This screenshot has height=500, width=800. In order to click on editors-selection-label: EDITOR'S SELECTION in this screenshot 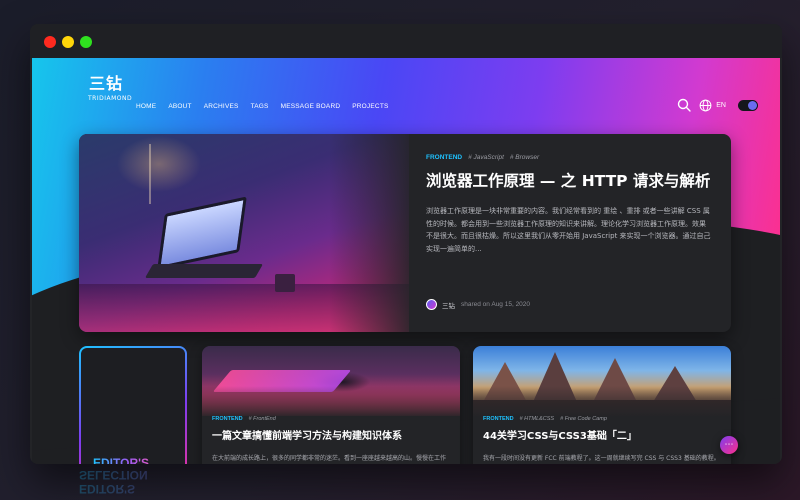, I will do `click(127, 460)`.